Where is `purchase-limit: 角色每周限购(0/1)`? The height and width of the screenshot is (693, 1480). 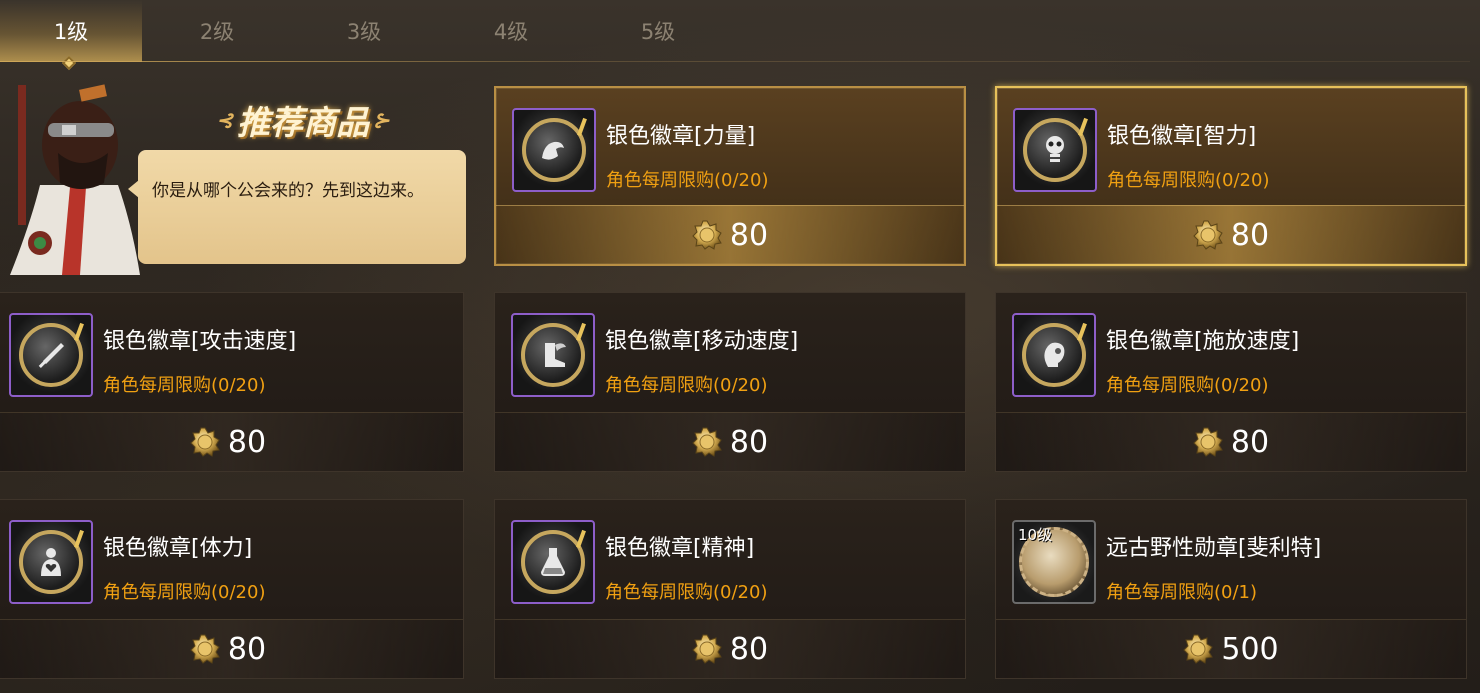 purchase-limit: 角色每周限购(0/1) is located at coordinates (1182, 592).